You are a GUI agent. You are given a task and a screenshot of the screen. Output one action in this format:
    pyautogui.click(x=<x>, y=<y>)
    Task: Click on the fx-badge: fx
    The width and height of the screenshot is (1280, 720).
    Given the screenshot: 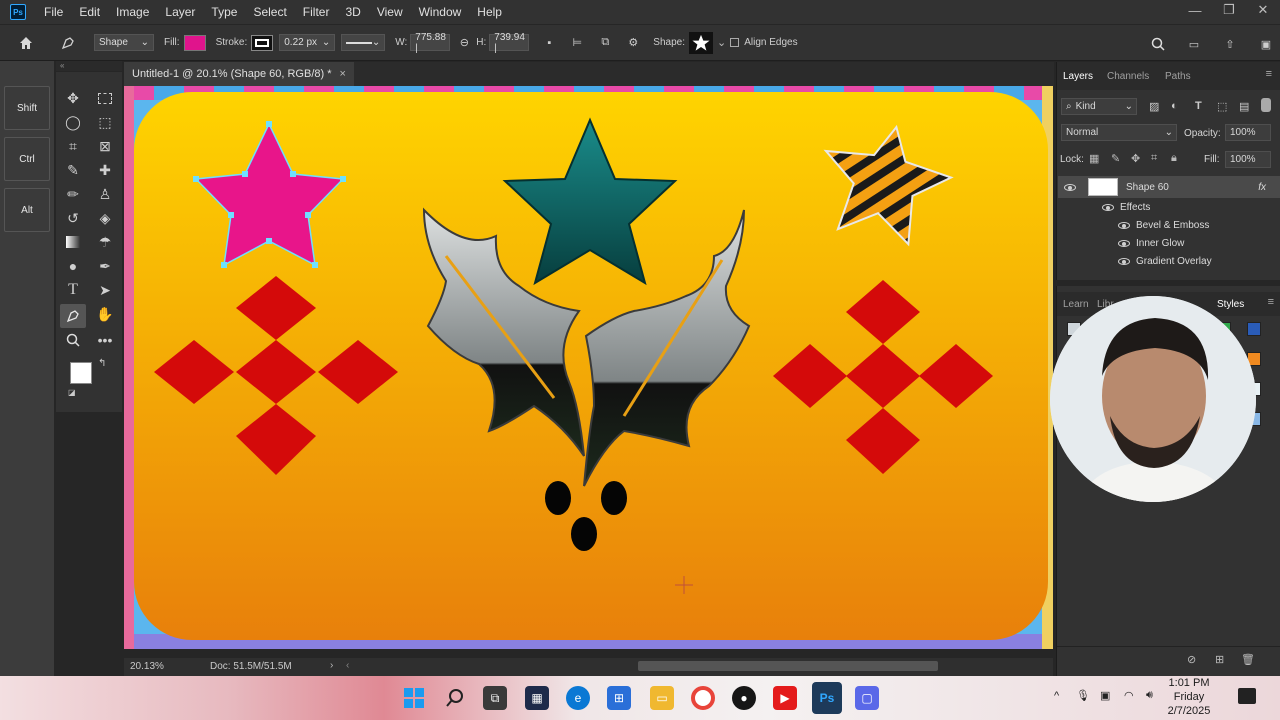 What is the action you would take?
    pyautogui.click(x=1262, y=187)
    